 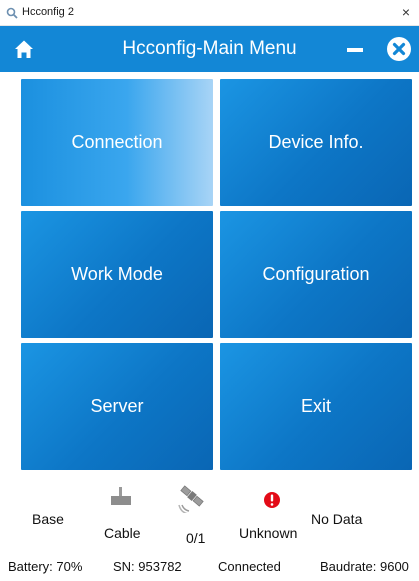 I want to click on baudrate-status: Baudrate: 9600, so click(x=364, y=566).